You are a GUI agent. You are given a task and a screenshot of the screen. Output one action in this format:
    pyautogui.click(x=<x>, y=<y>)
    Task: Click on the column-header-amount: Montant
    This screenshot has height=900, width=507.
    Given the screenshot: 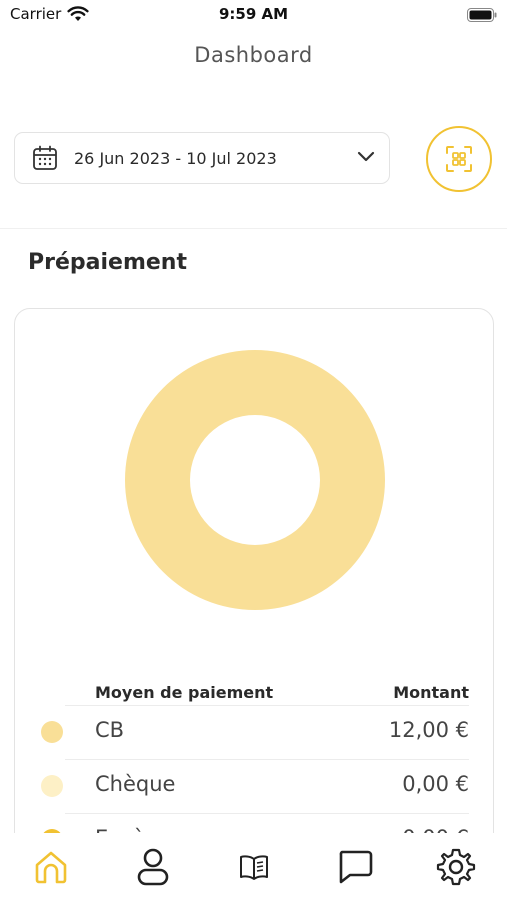 What is the action you would take?
    pyautogui.click(x=431, y=692)
    